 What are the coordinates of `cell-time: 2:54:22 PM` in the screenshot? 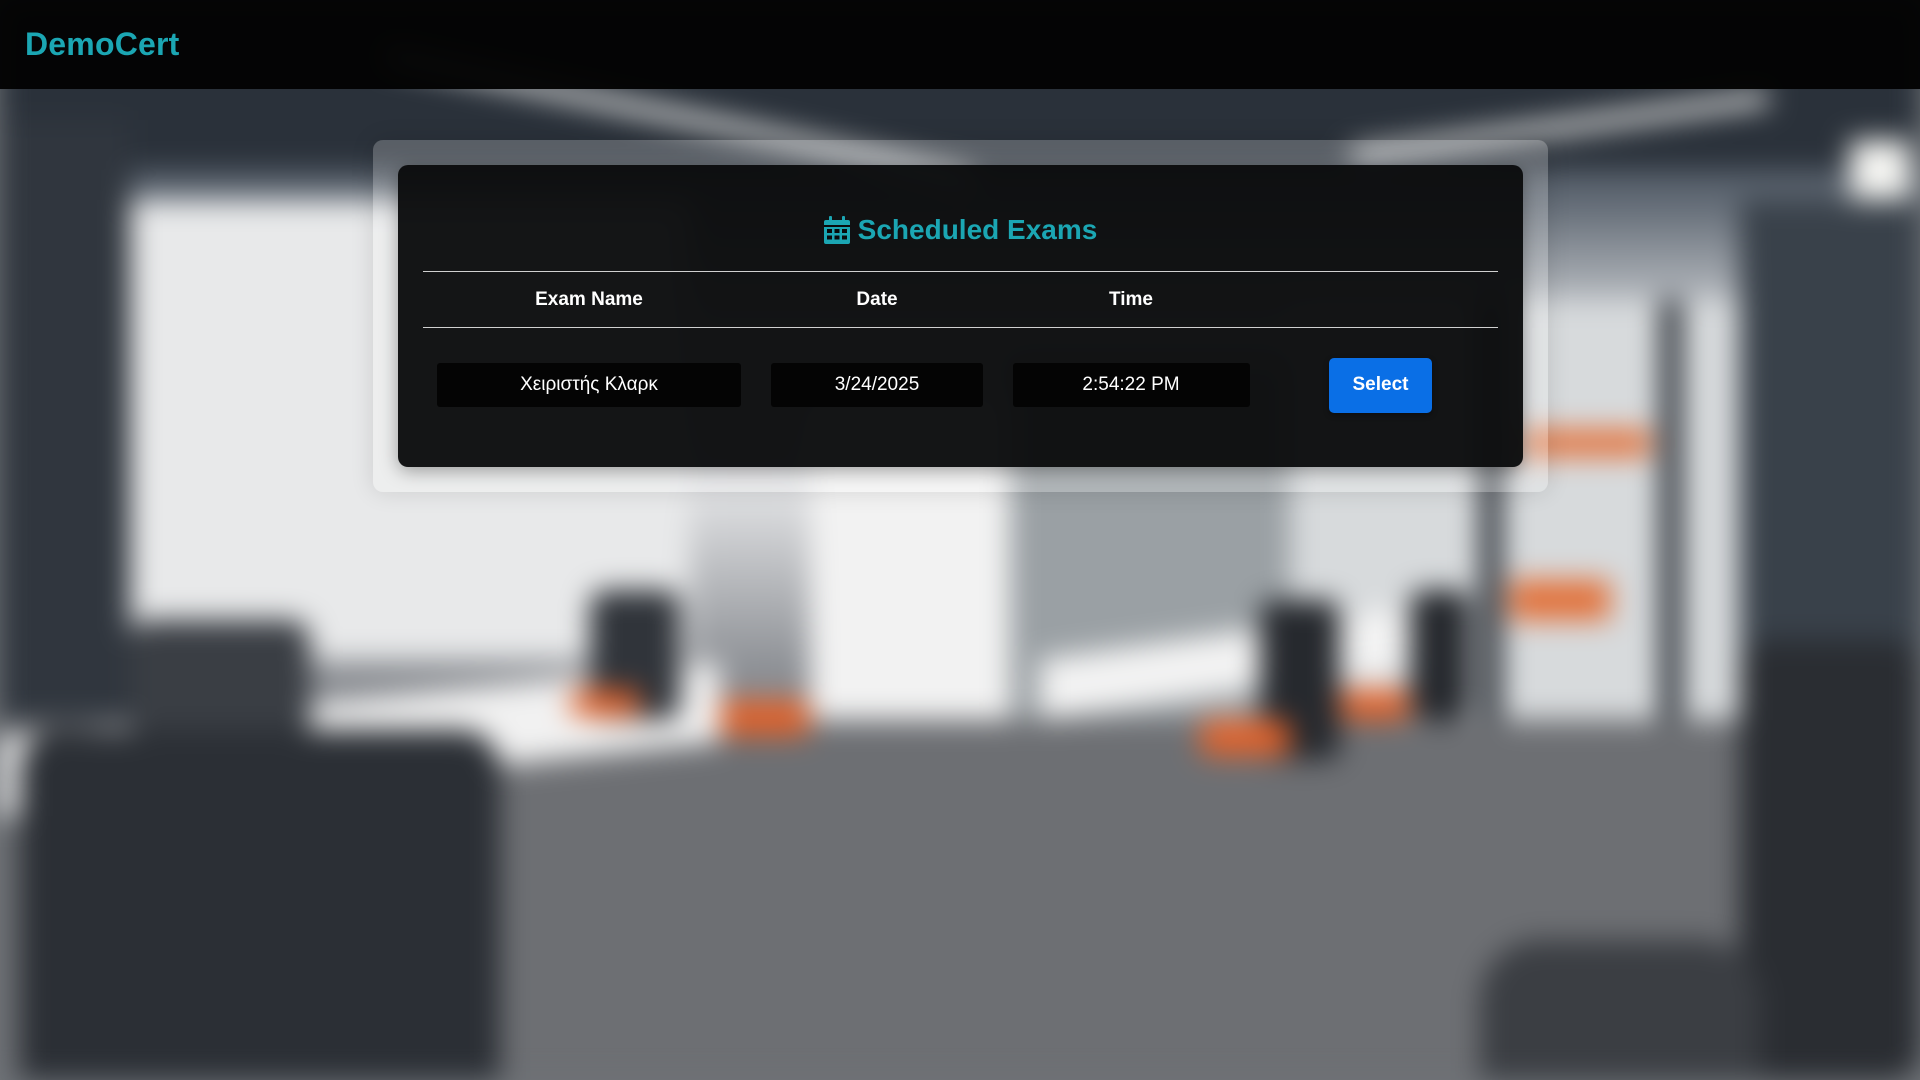 It's located at (1131, 385).